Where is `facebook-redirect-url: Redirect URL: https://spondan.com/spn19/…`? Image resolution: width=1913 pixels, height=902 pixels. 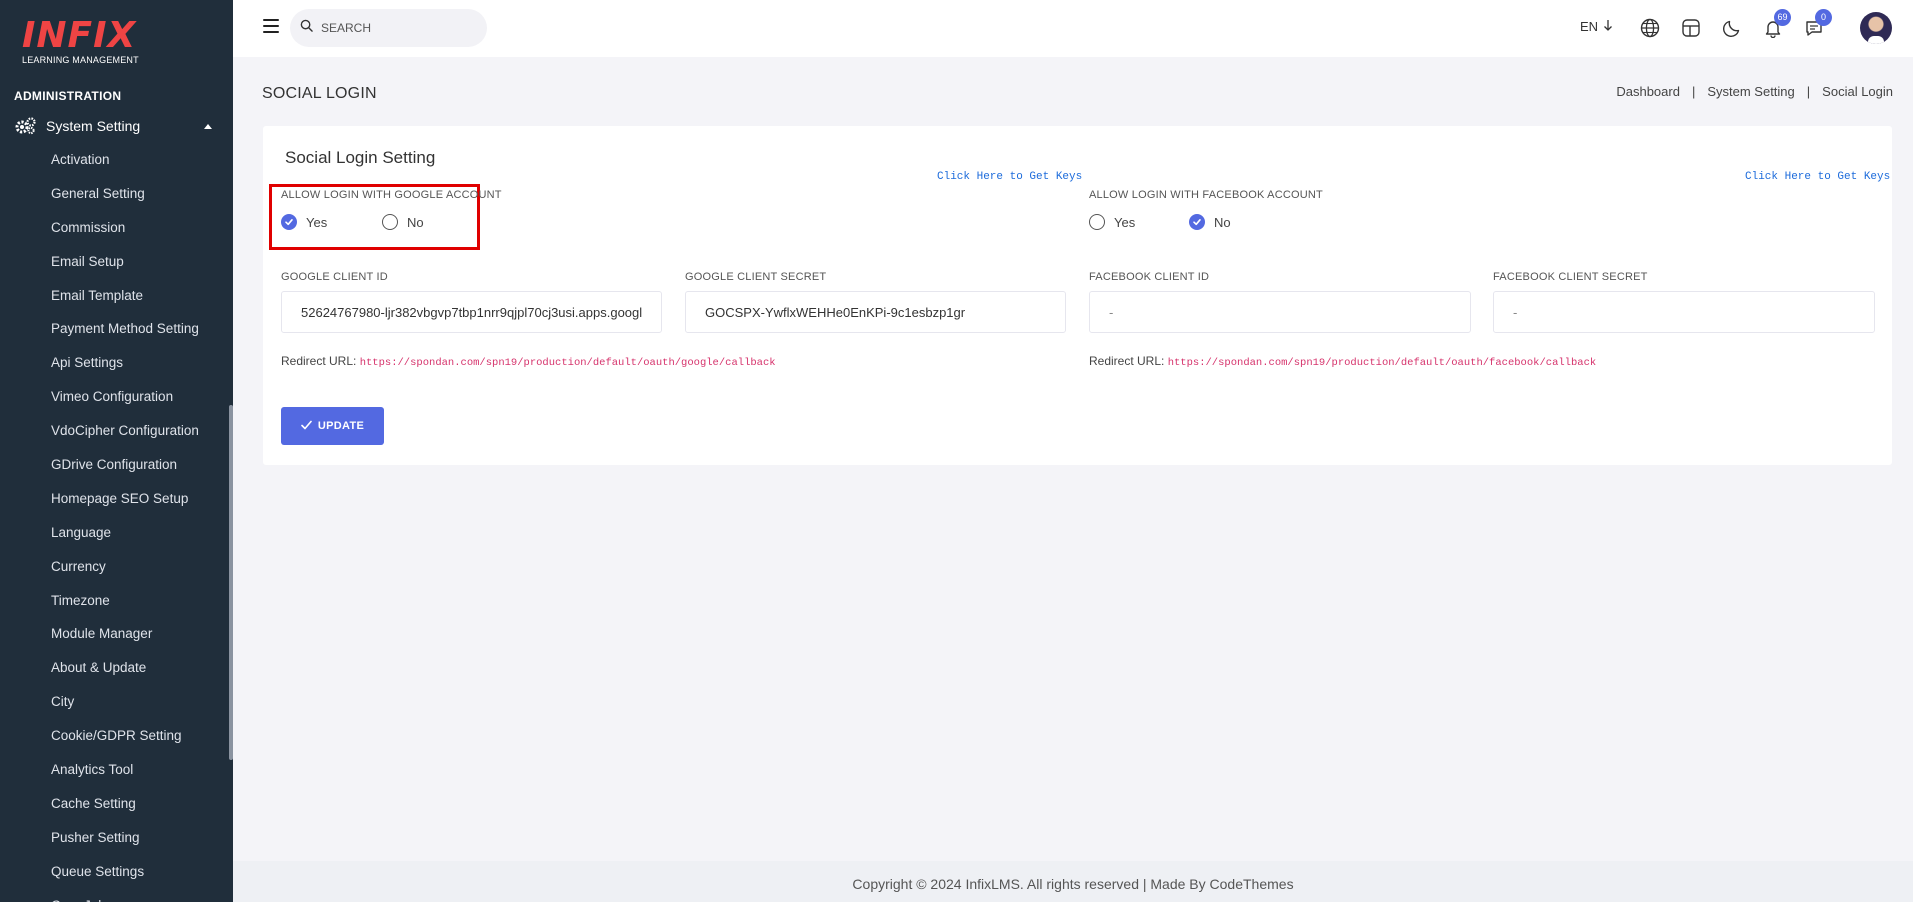
facebook-redirect-url: Redirect URL: https://spondan.com/spn19/… is located at coordinates (1342, 361).